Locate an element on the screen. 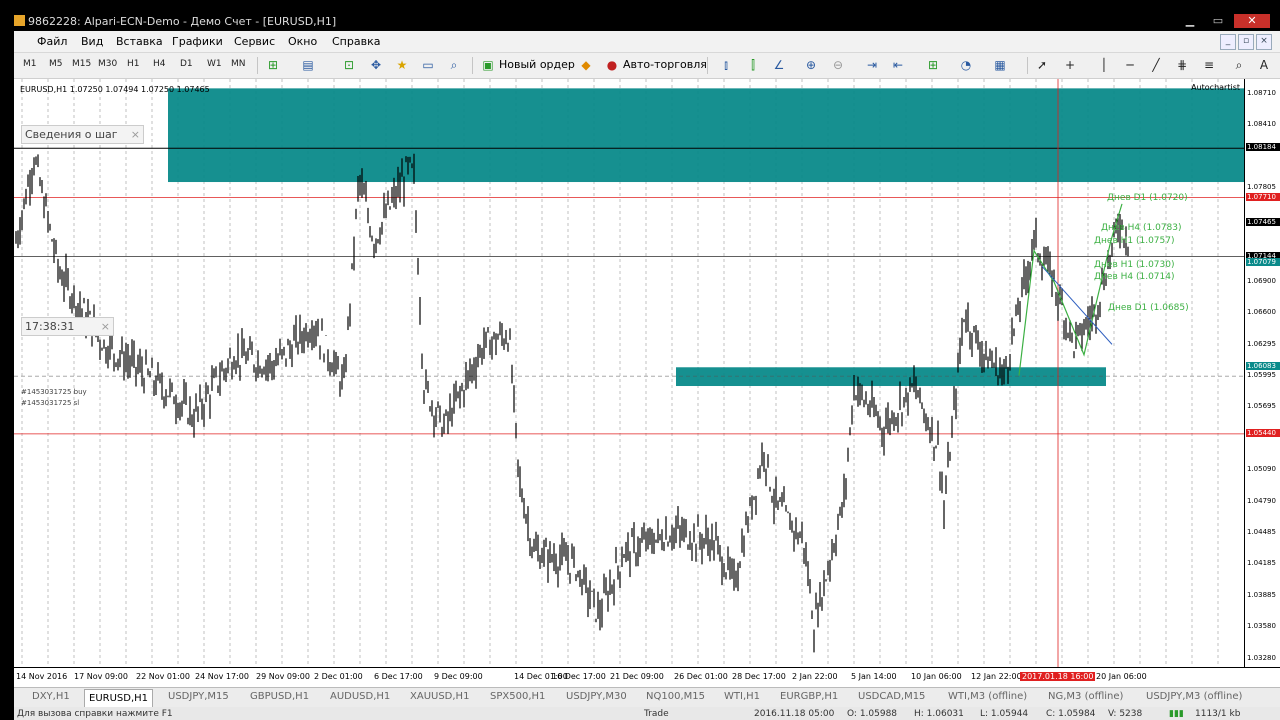  order-sl-label: #1453031725 sl is located at coordinates (50, 403).